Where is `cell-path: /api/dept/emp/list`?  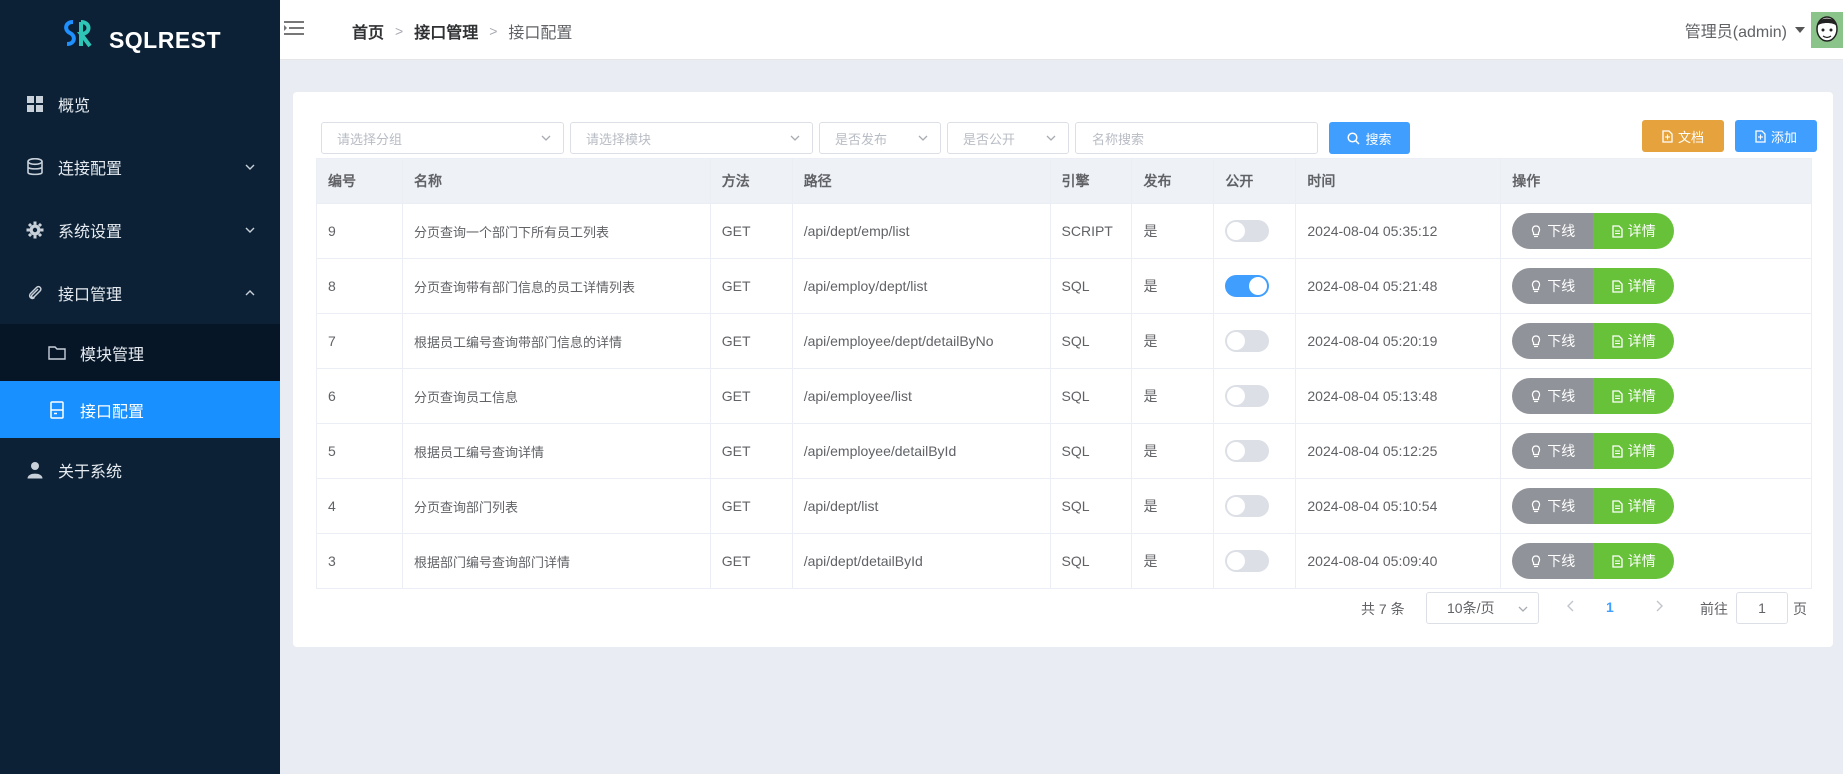
cell-path: /api/dept/emp/list is located at coordinates (922, 231).